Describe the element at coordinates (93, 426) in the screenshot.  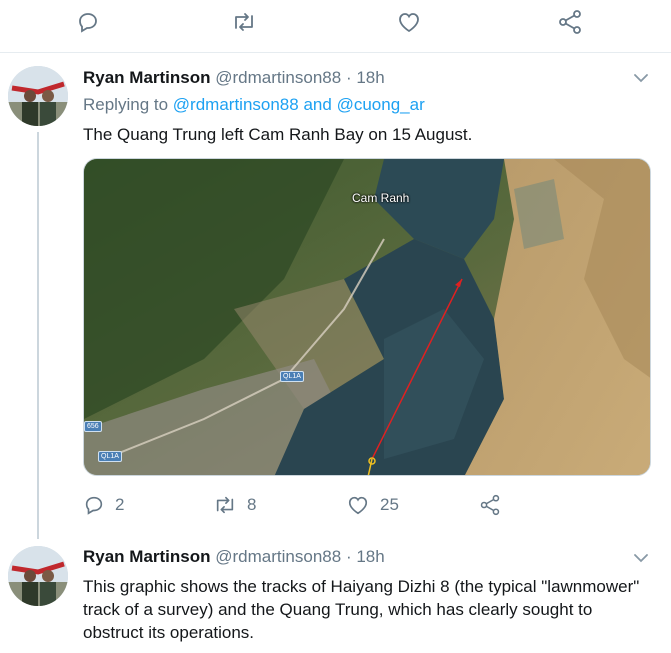
I see `road-label: 656` at that location.